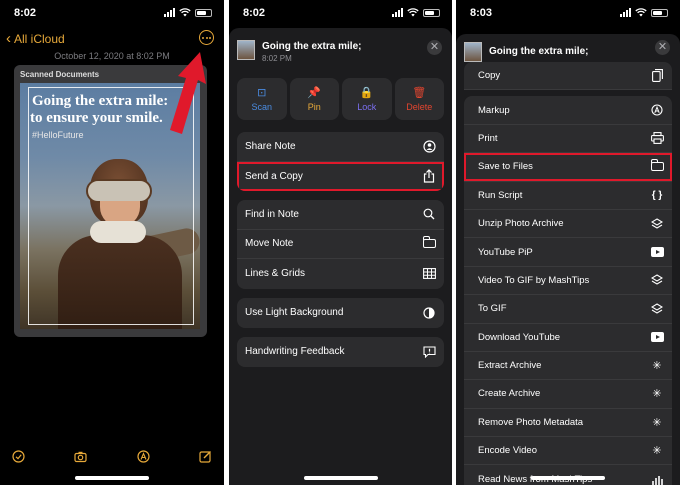 Image resolution: width=680 pixels, height=485 pixels. Describe the element at coordinates (568, 337) in the screenshot. I see `download-youtube-row: Download YouTube` at that location.